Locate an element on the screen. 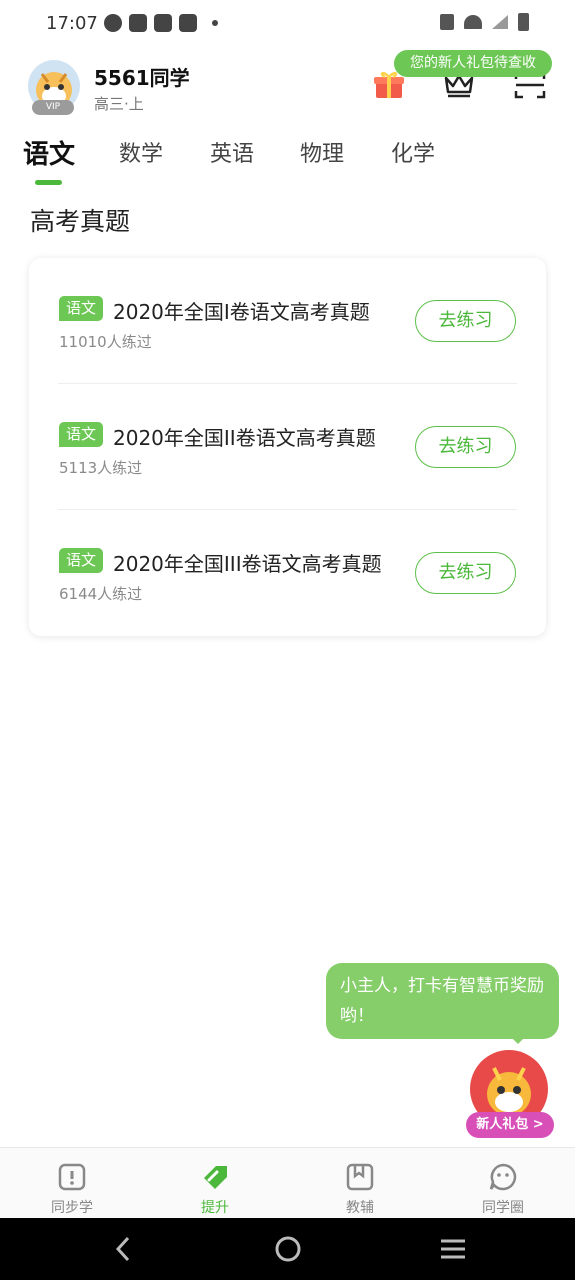  nav-label: 教辅 is located at coordinates (360, 1208).